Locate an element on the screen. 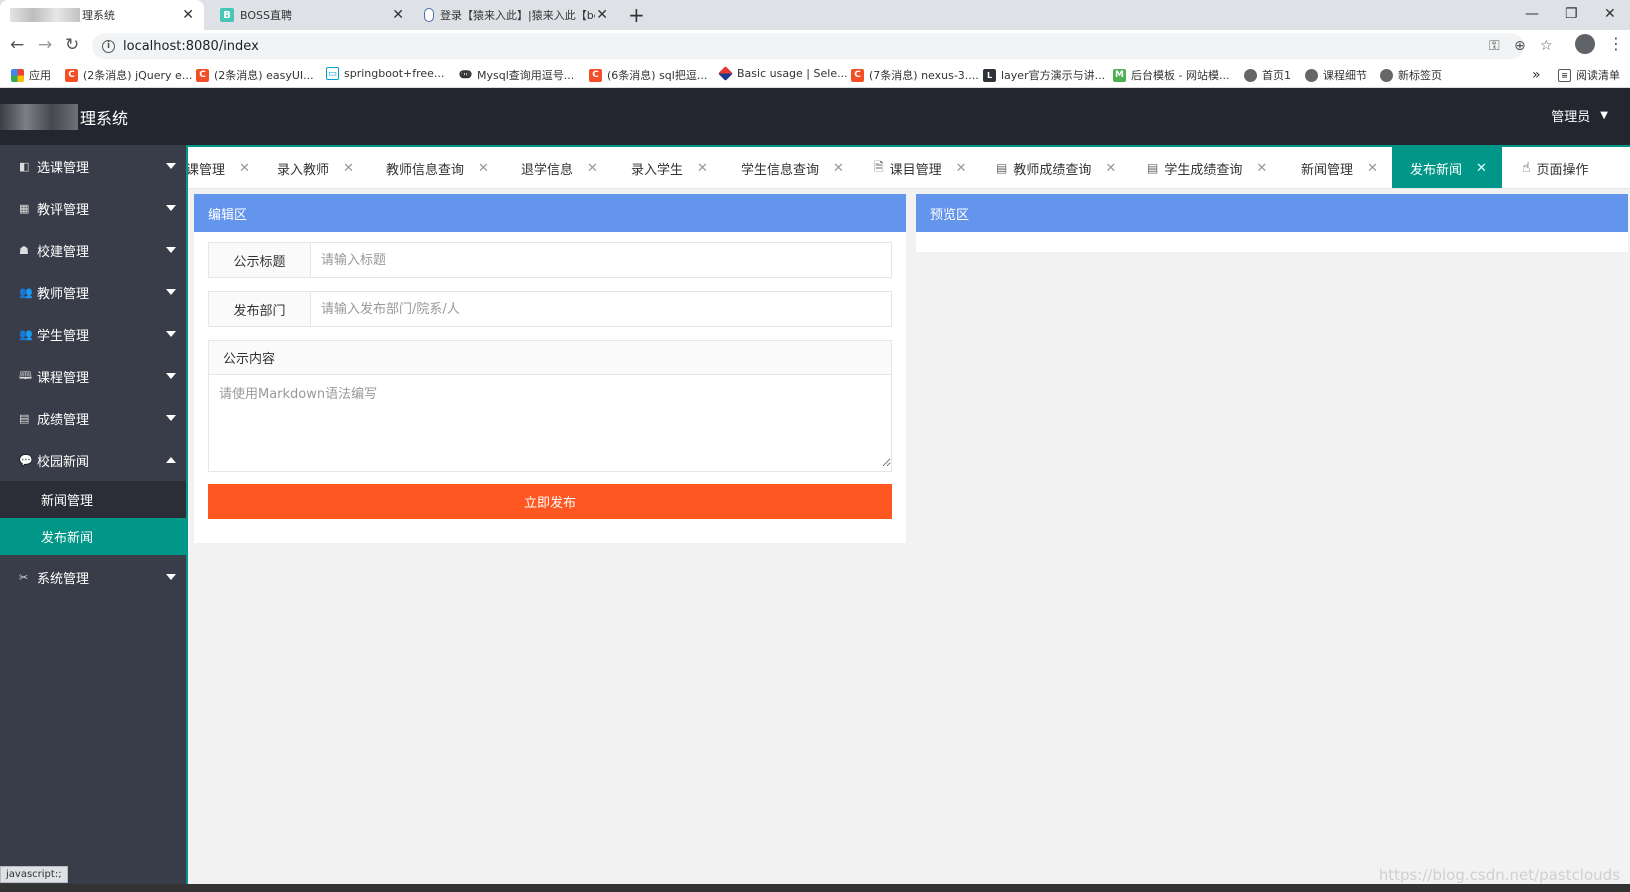  bookmark-apps: 应用 is located at coordinates (31, 75).